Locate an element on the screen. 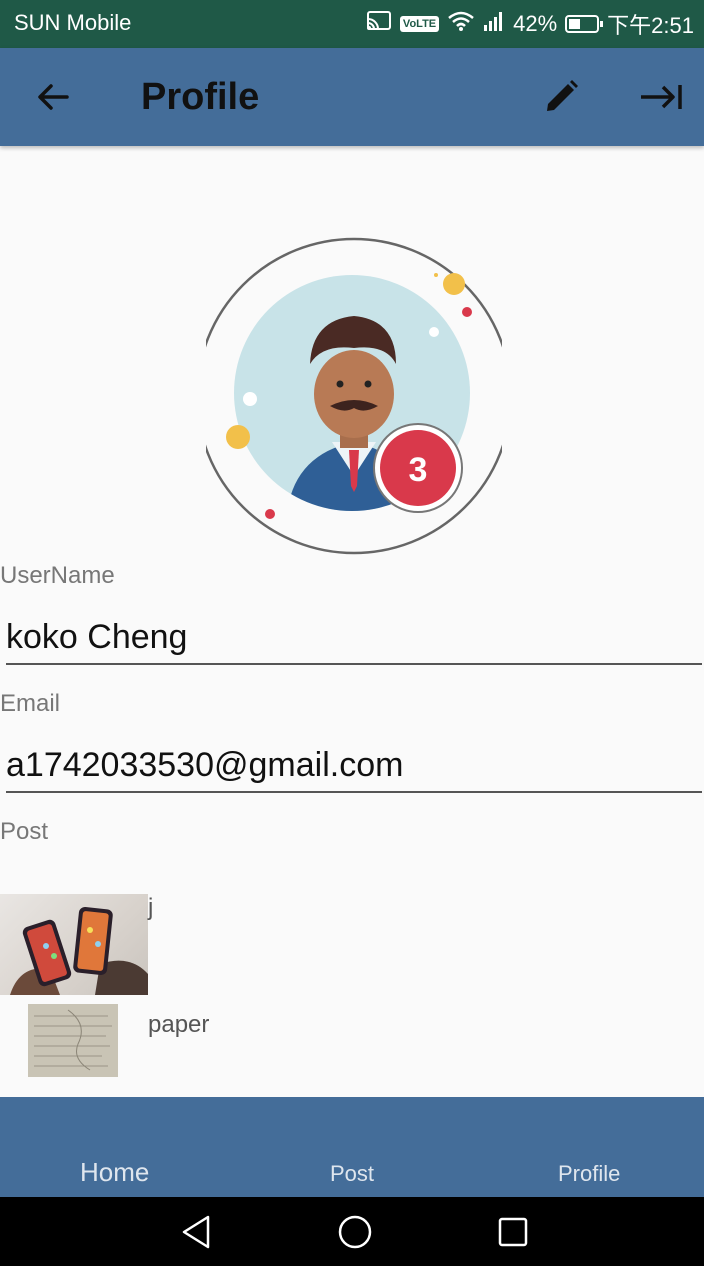  volte-icon: VoLTE is located at coordinates (419, 24).